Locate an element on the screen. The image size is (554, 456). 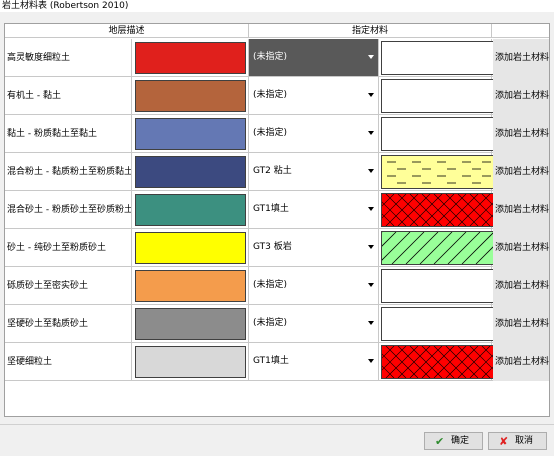
table-row: 砾质砂土至密实砂土 (未指定) 添加岩土材料 is located at coordinates (277, 286).